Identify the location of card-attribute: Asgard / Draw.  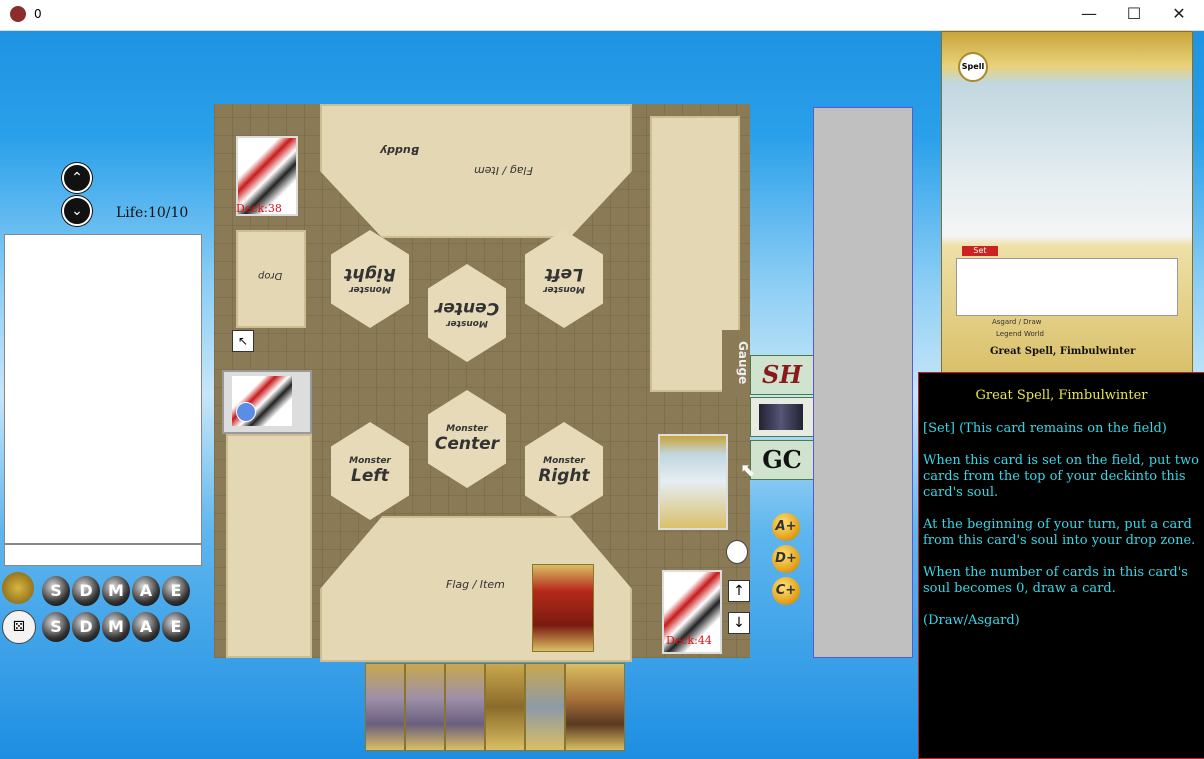
(1017, 322).